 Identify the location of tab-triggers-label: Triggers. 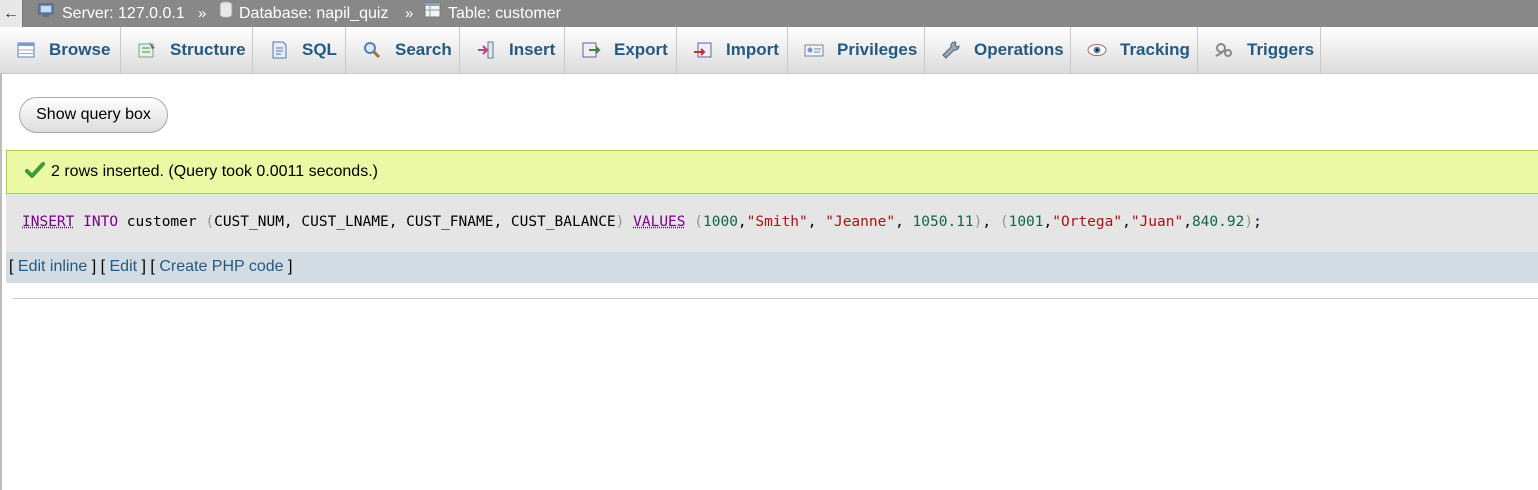
(1281, 49).